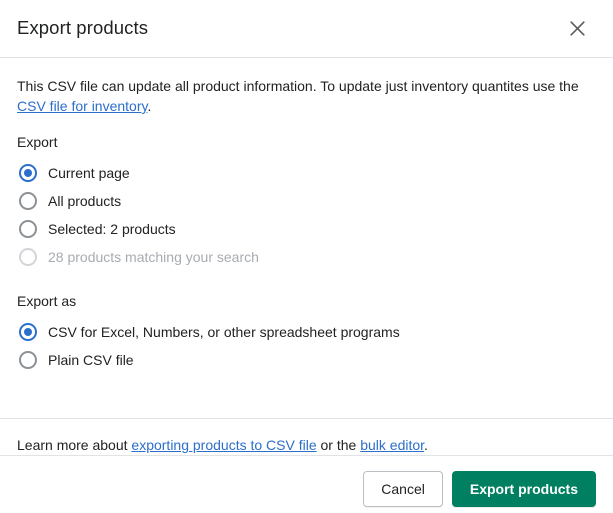 This screenshot has height=513, width=613. What do you see at coordinates (91, 360) in the screenshot?
I see `radio-label: Plain CSV file` at bounding box center [91, 360].